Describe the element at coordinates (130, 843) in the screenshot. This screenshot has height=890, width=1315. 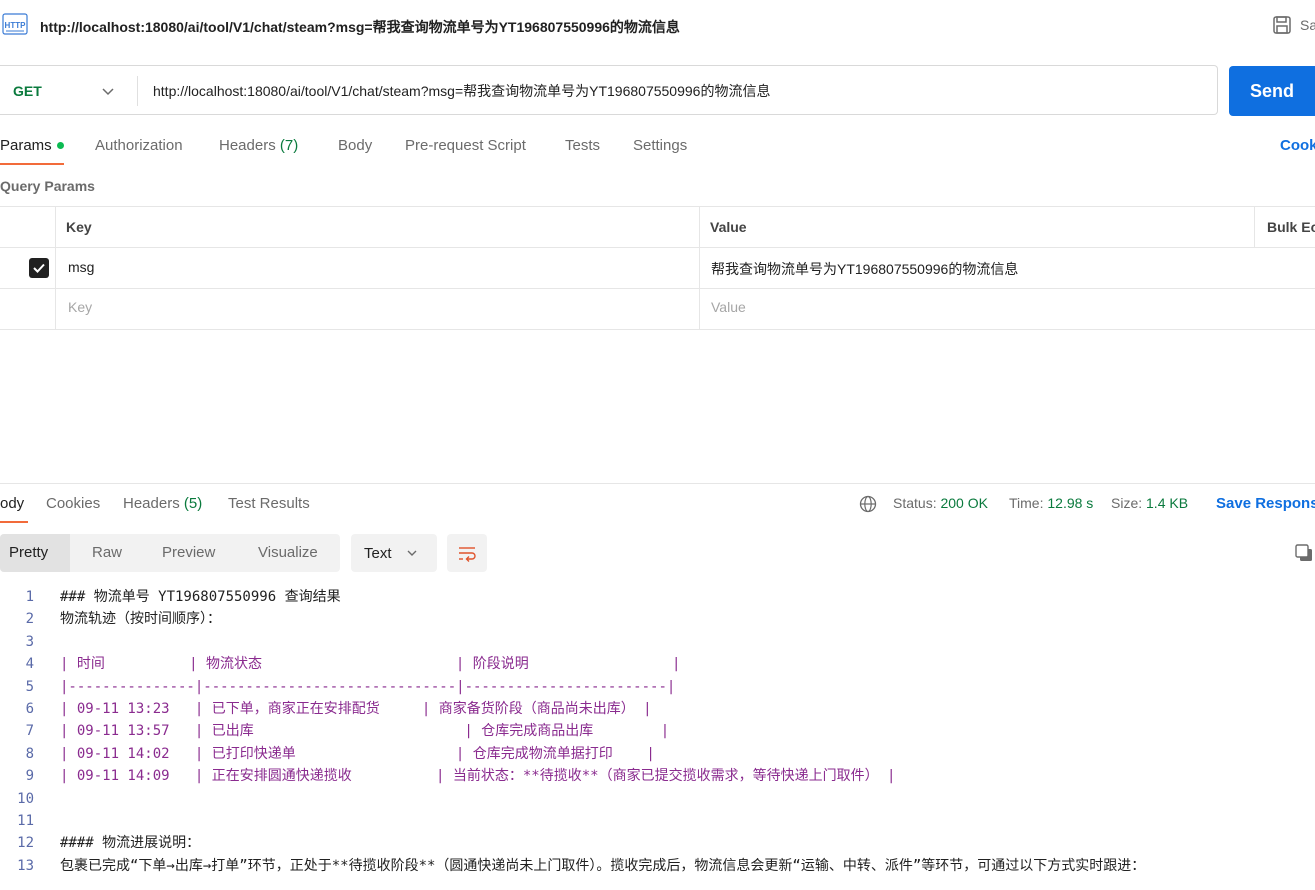
I see `code-line: #### 物流进展说明：` at that location.